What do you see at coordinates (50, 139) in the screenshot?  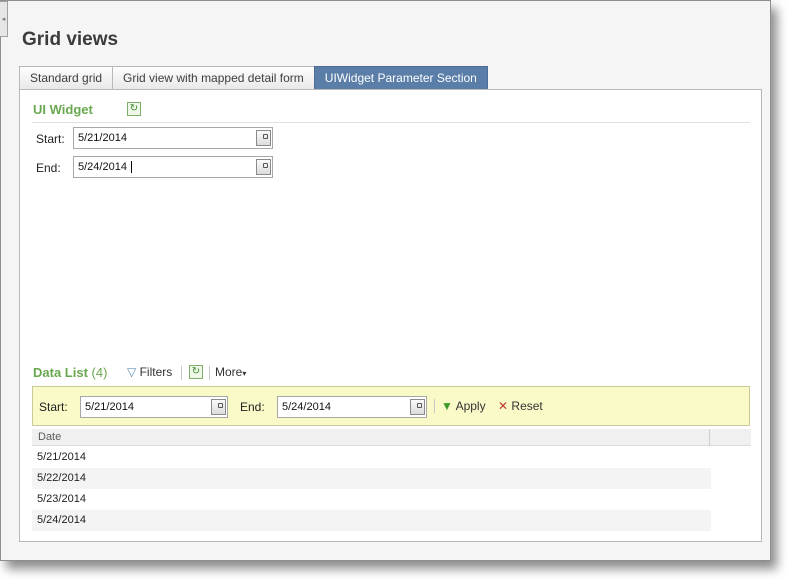 I see `start-label: Start:` at bounding box center [50, 139].